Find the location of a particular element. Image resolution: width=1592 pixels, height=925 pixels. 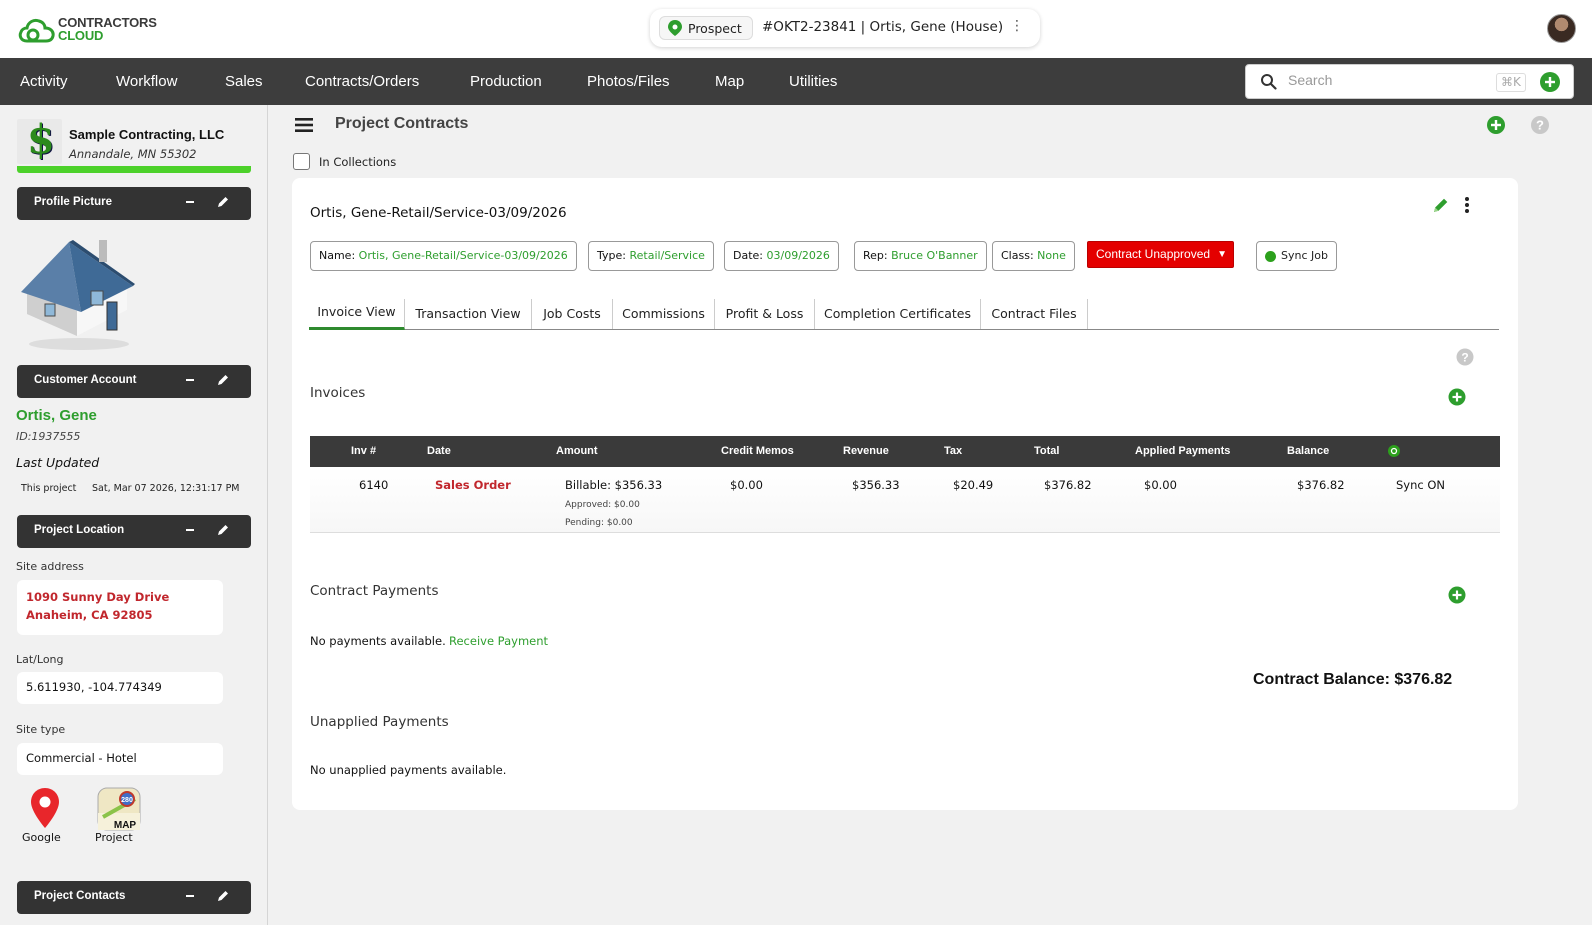

tab-invoice-view: Invoice View is located at coordinates (357, 314).